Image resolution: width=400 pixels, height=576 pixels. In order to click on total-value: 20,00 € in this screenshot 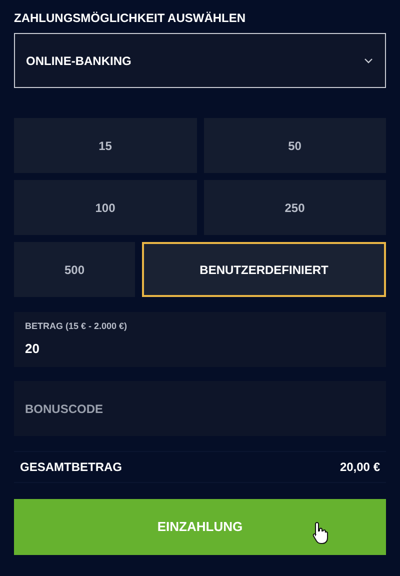, I will do `click(360, 467)`.